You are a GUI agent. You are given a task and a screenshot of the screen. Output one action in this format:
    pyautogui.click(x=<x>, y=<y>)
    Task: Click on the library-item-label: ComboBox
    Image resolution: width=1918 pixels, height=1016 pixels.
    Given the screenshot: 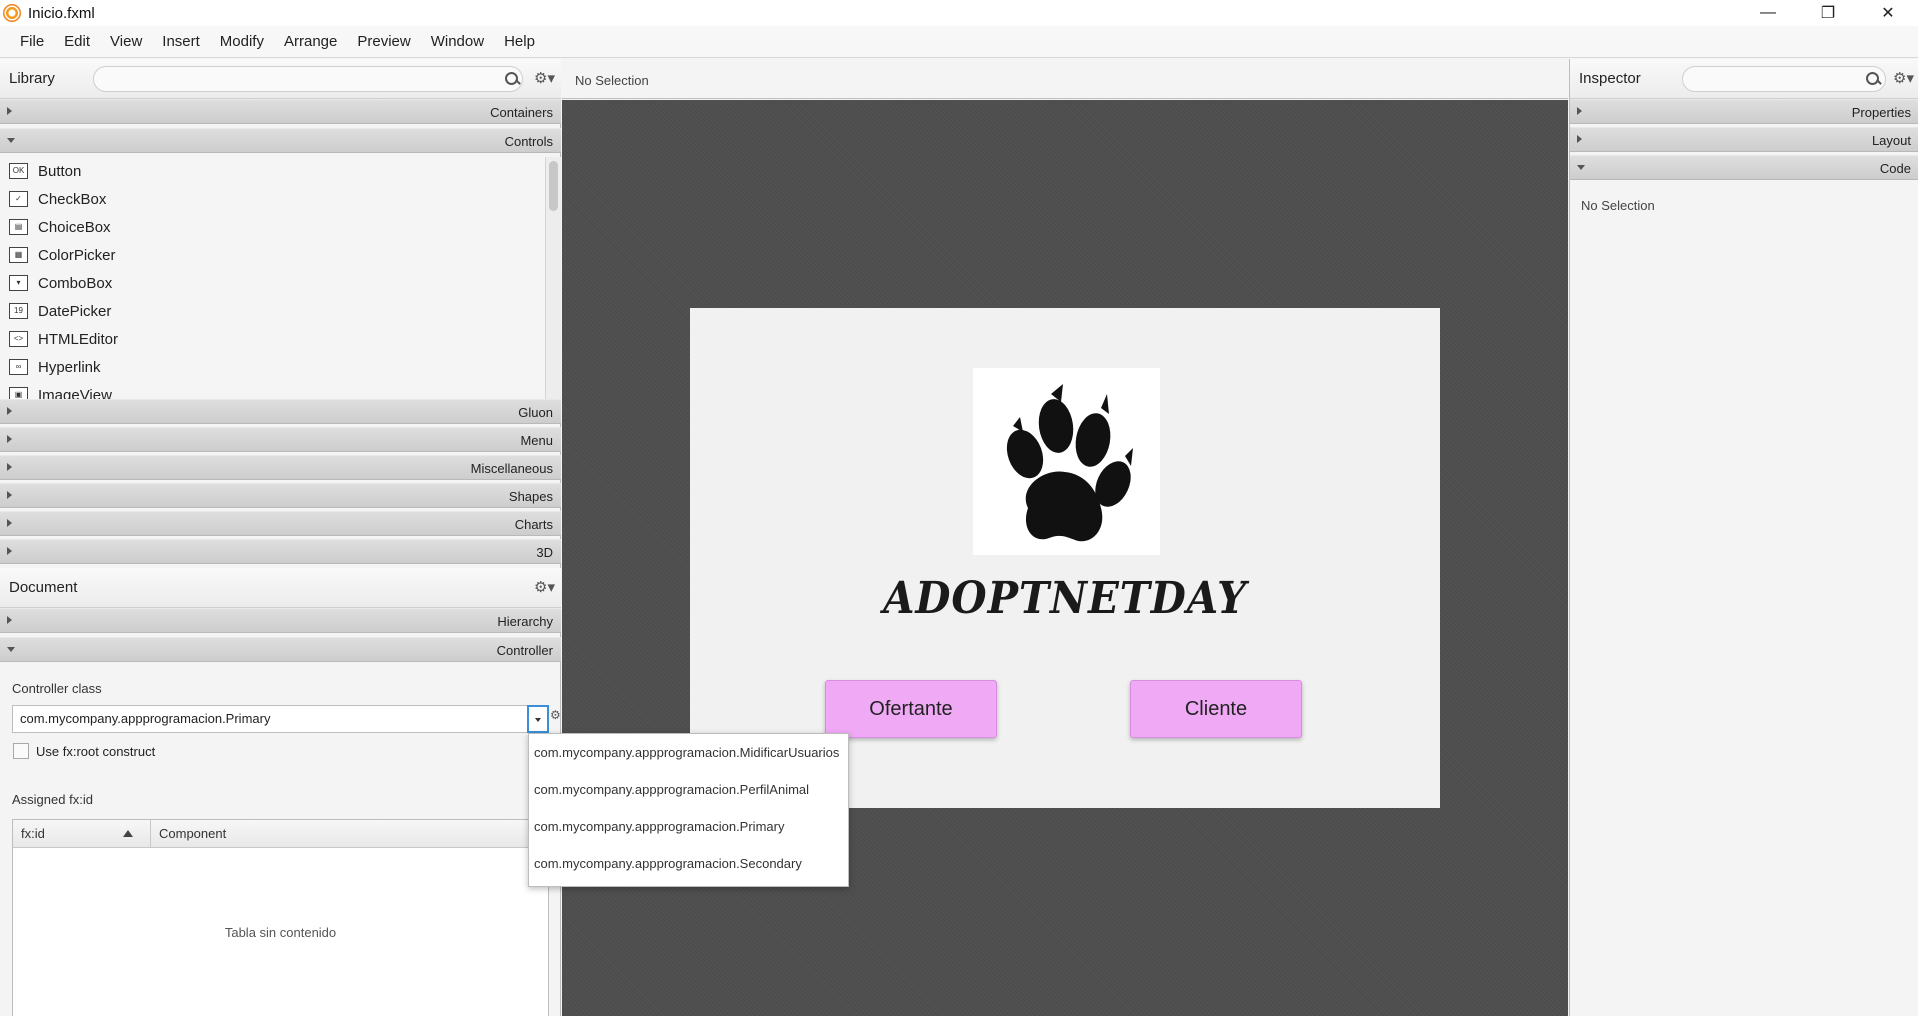 What is the action you would take?
    pyautogui.click(x=75, y=283)
    